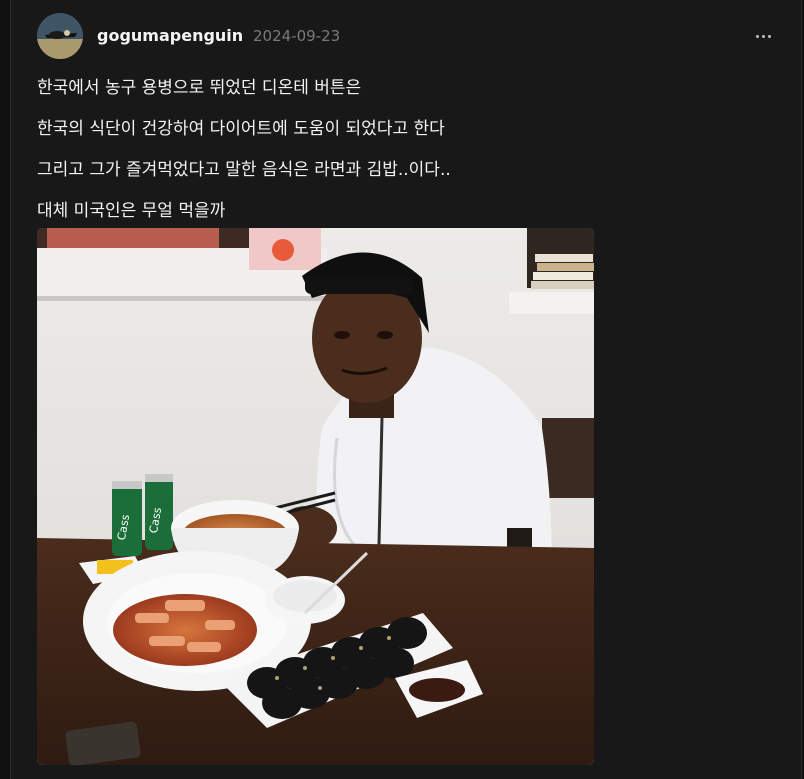 Image resolution: width=804 pixels, height=779 pixels. I want to click on post-date: 2024-09-23, so click(296, 36).